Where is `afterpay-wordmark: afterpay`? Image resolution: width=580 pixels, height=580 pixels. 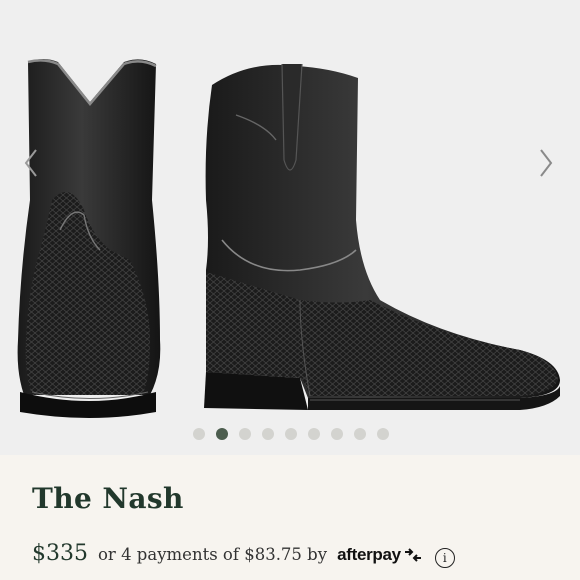
afterpay-wordmark: afterpay is located at coordinates (369, 554).